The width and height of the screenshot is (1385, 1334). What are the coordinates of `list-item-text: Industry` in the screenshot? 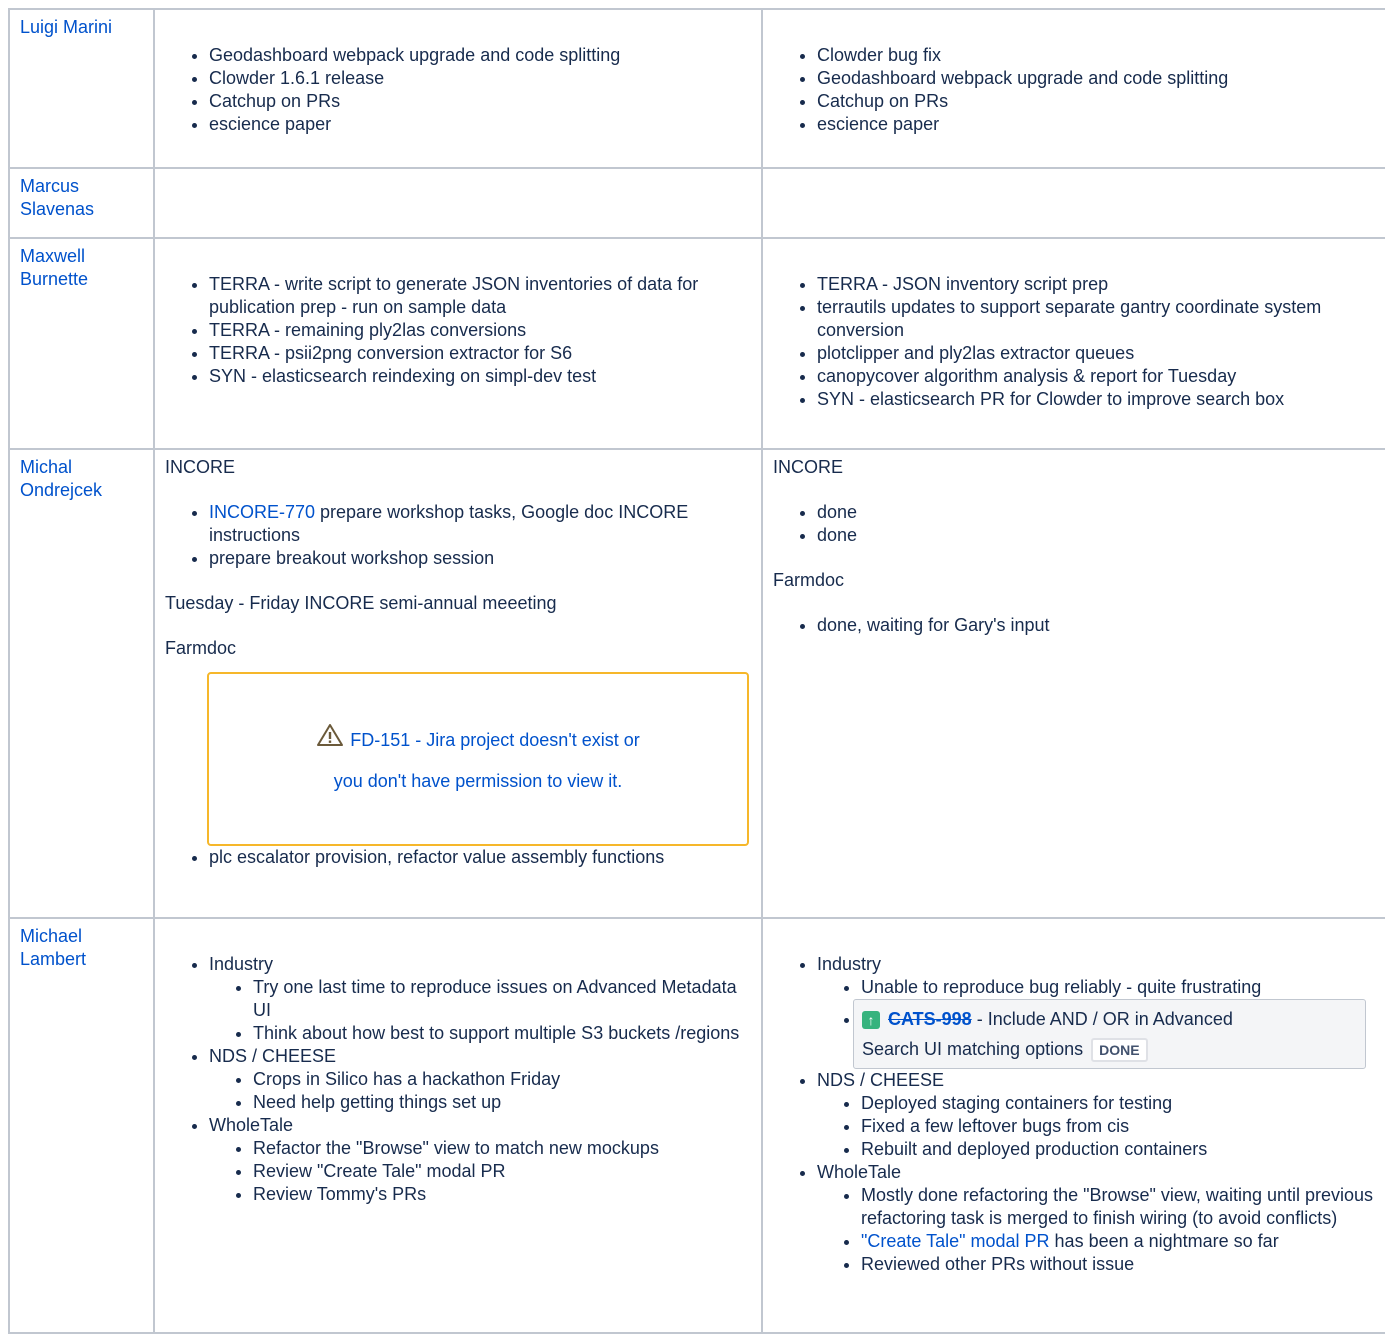 It's located at (241, 964).